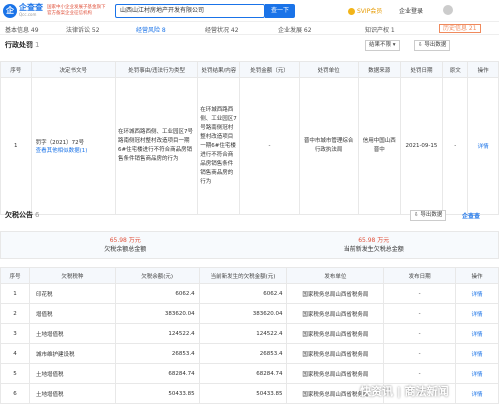  I want to click on filter-dropdown: 结果不限 ▾, so click(382, 45).